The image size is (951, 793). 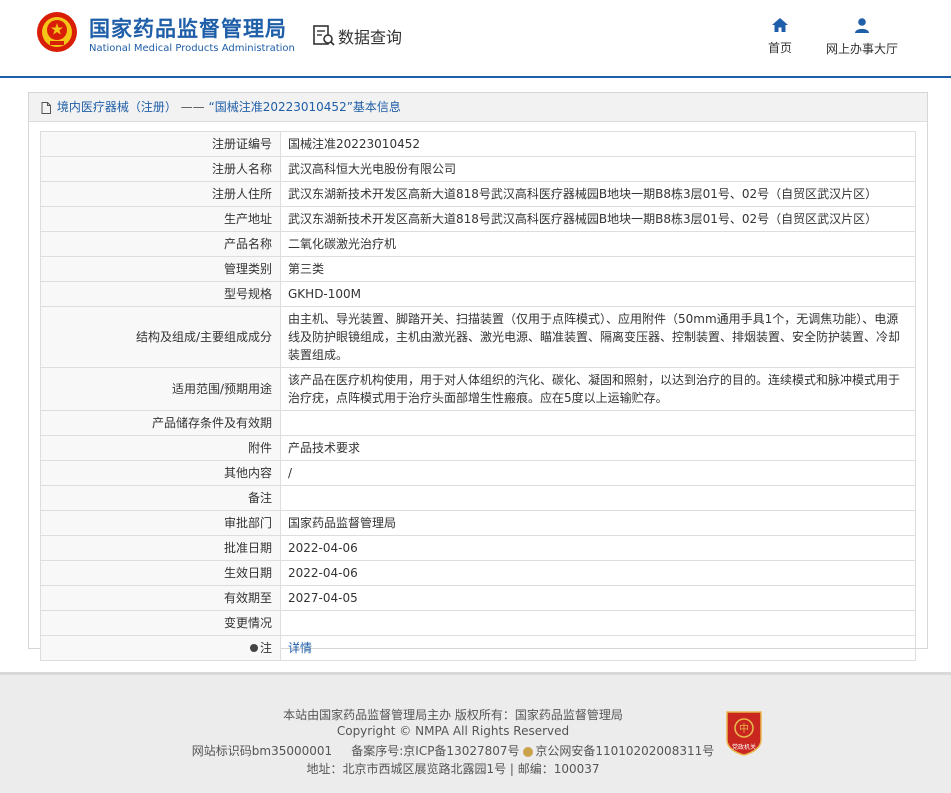 What do you see at coordinates (160, 219) in the screenshot?
I see `field-label: 生产地址` at bounding box center [160, 219].